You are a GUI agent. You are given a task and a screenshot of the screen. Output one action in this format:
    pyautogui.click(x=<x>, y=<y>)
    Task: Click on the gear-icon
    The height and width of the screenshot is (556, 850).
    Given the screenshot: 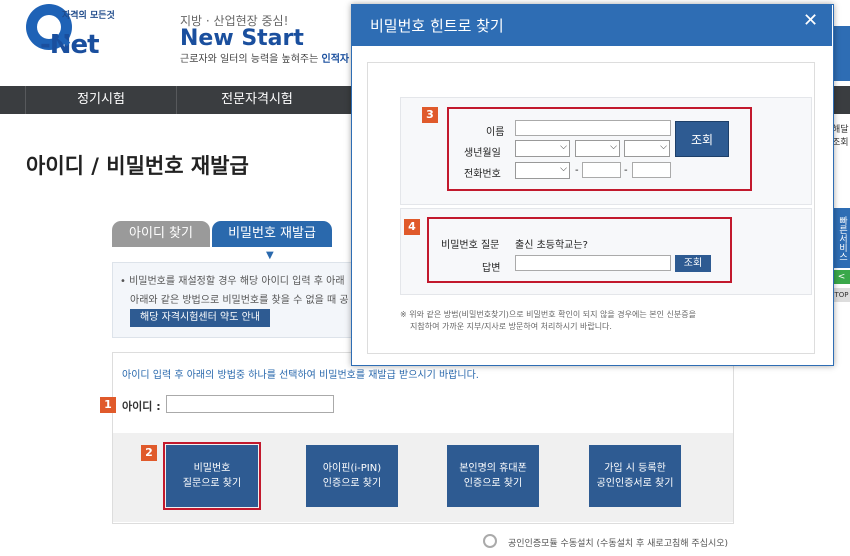 What is the action you would take?
    pyautogui.click(x=490, y=541)
    